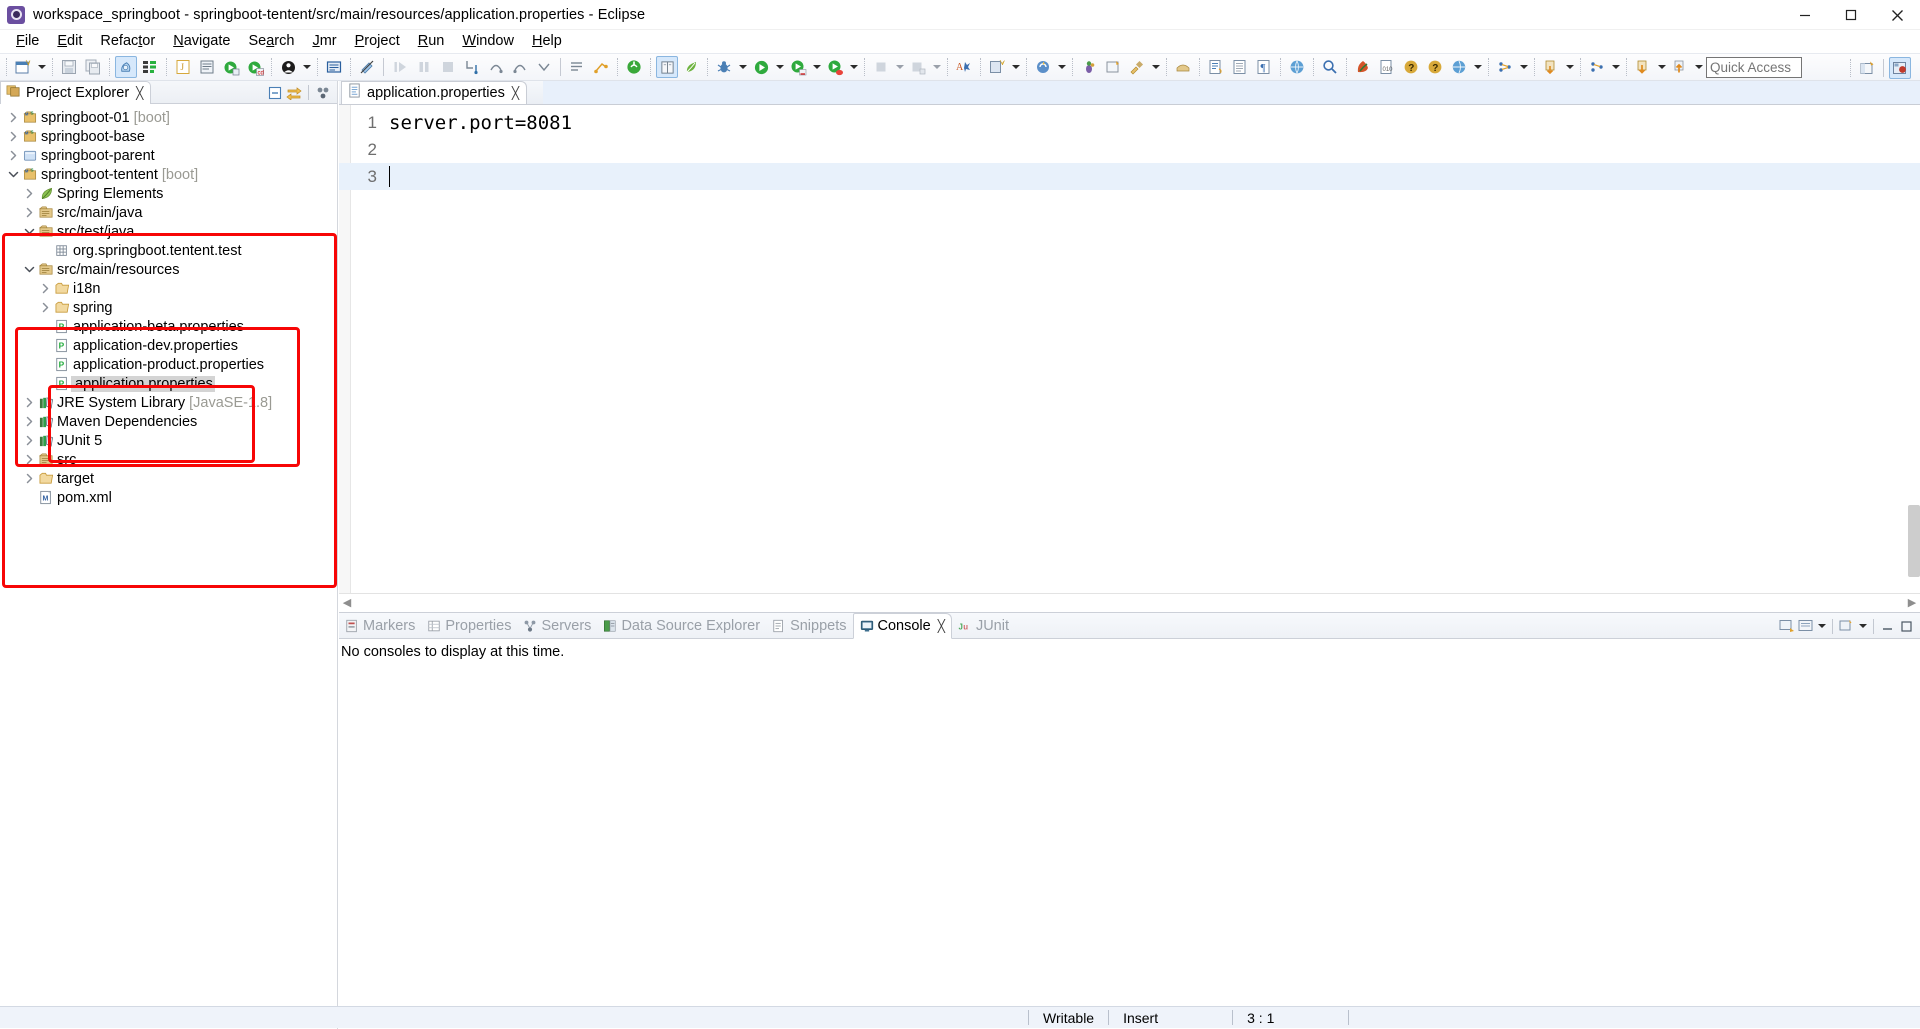 This screenshot has height=1029, width=1920. What do you see at coordinates (547, 41) in the screenshot?
I see `menu-help: Help` at bounding box center [547, 41].